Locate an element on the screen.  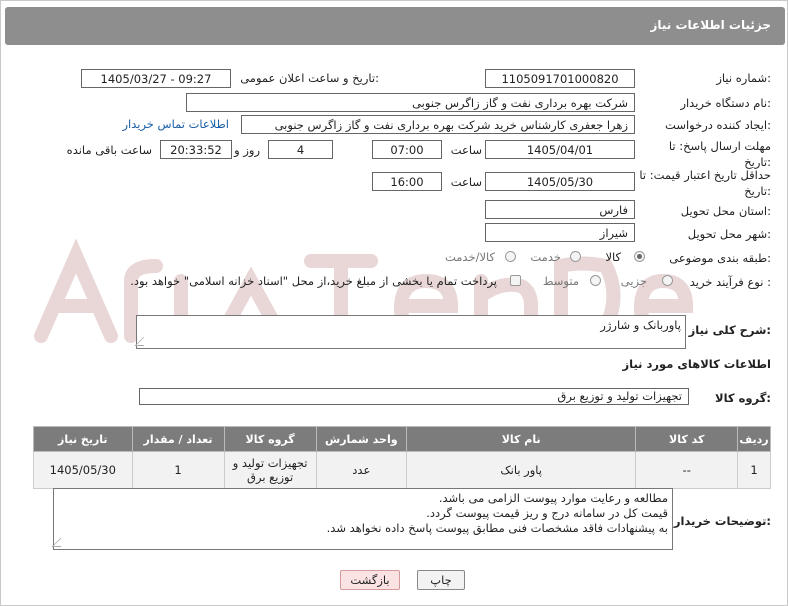
reply-deadline-label: مهلت ارسال پاسخ: تا تاریخ: is located at coordinates (719, 154).